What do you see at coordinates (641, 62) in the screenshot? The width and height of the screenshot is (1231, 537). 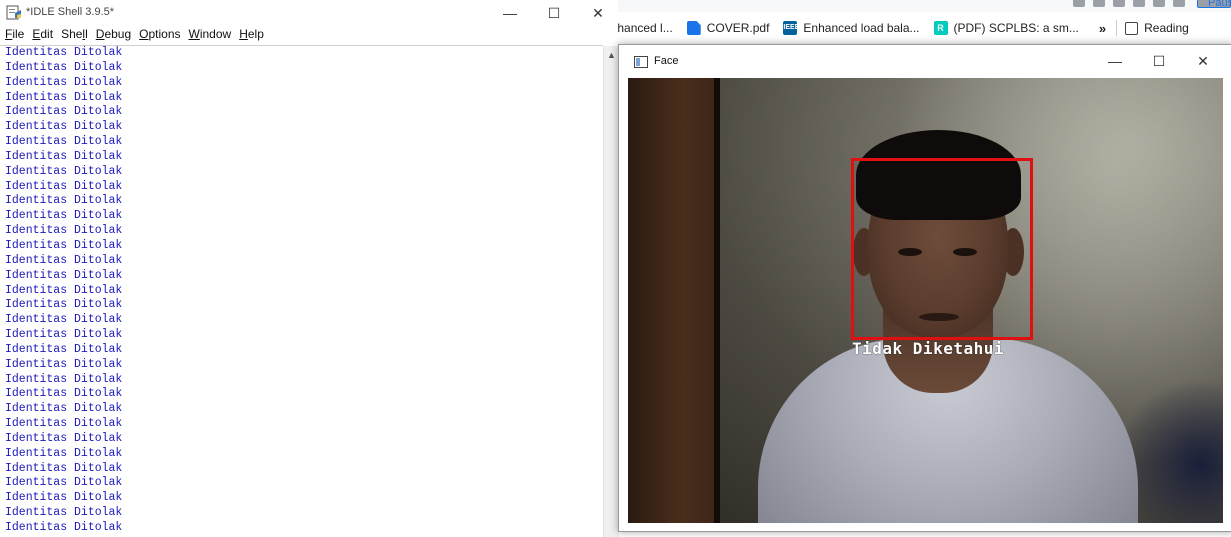 I see `window-icon` at bounding box center [641, 62].